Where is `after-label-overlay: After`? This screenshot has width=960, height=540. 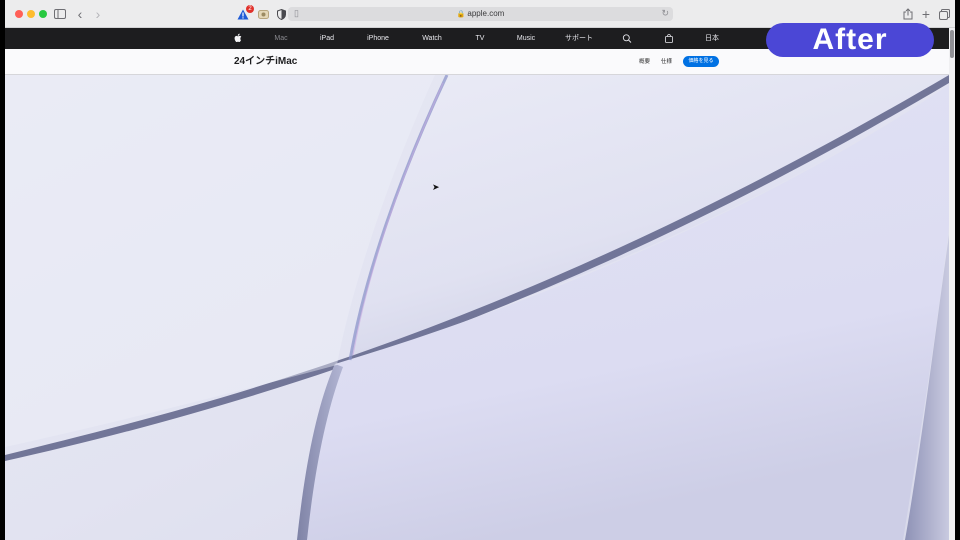
after-label-overlay: After is located at coordinates (850, 40).